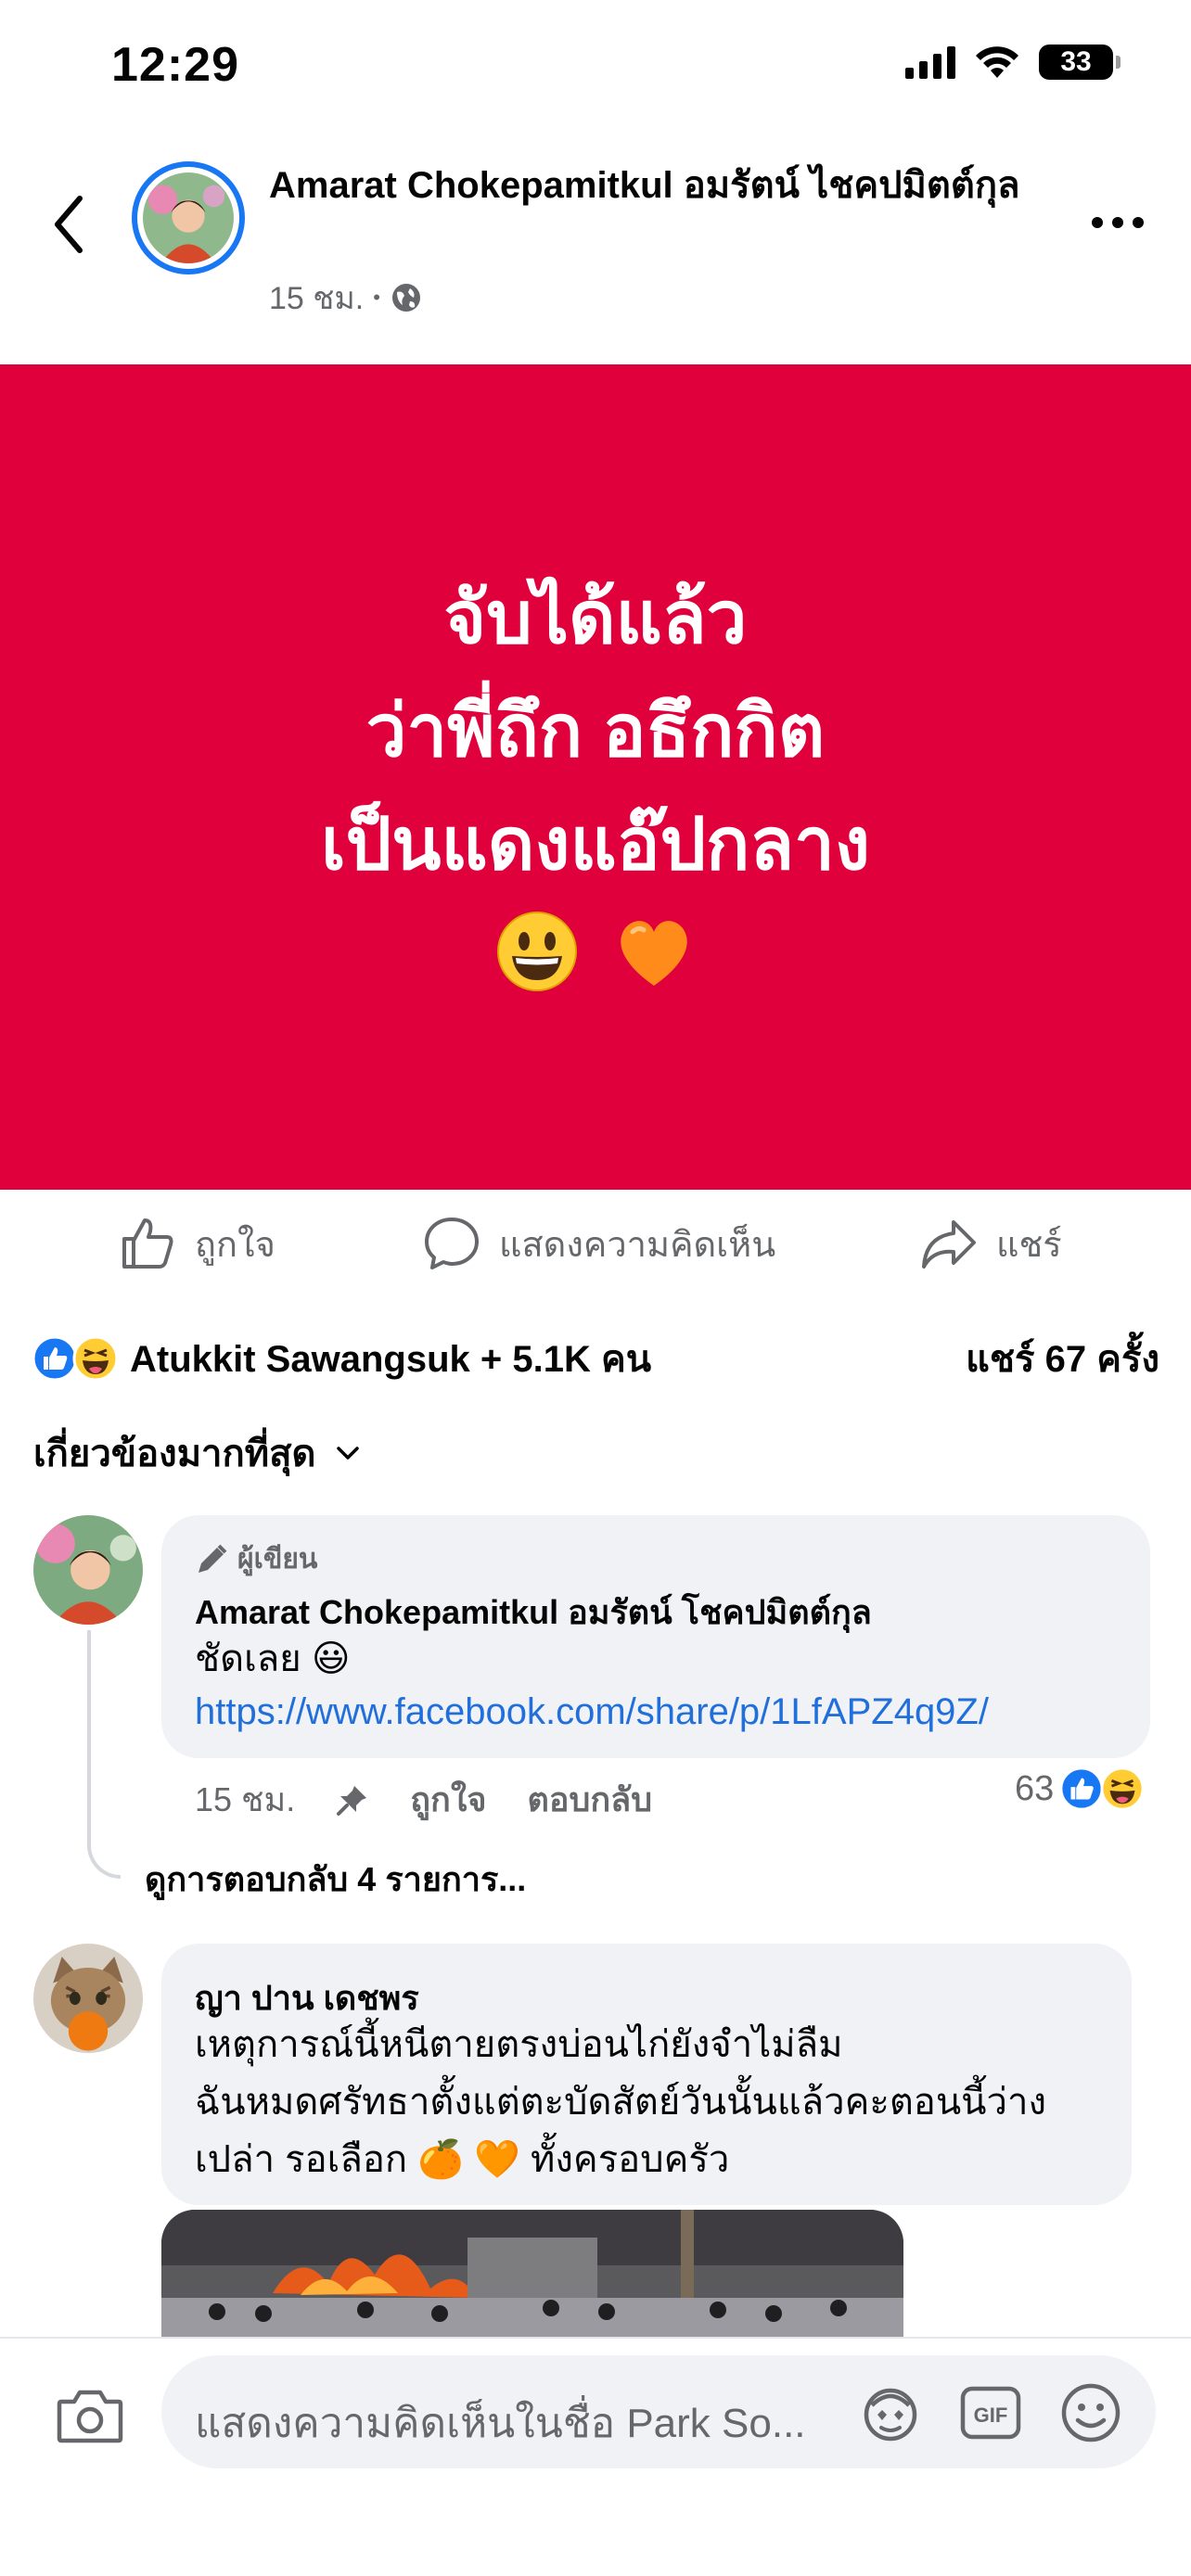 The width and height of the screenshot is (1191, 2576). I want to click on comment-text: ชัดเลย 😃, so click(273, 1659).